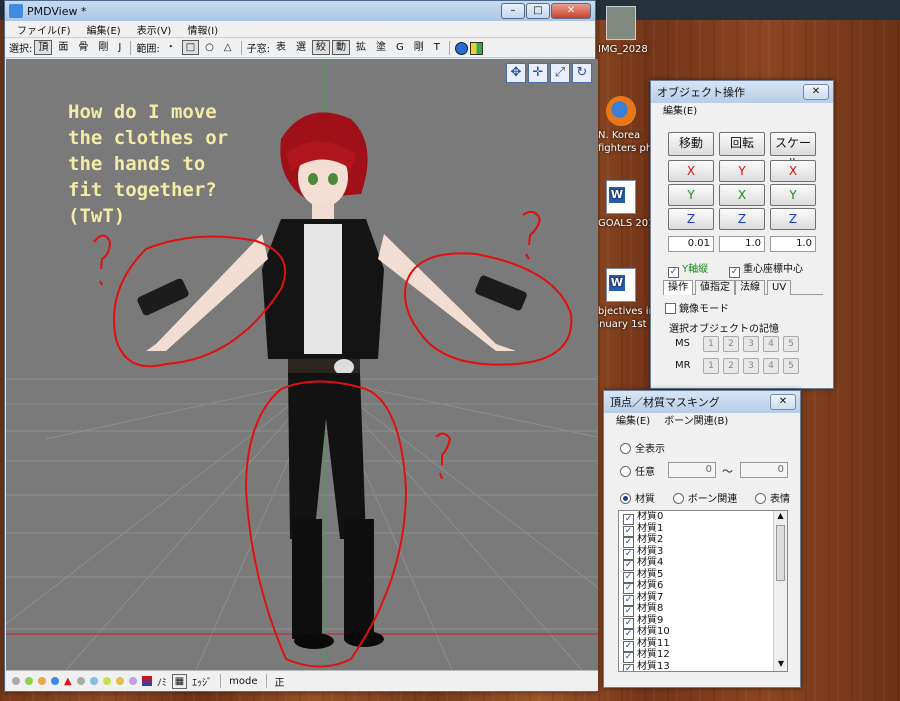 Image resolution: width=900 pixels, height=701 pixels. I want to click on list-item: ✓ 材質12, so click(703, 656).